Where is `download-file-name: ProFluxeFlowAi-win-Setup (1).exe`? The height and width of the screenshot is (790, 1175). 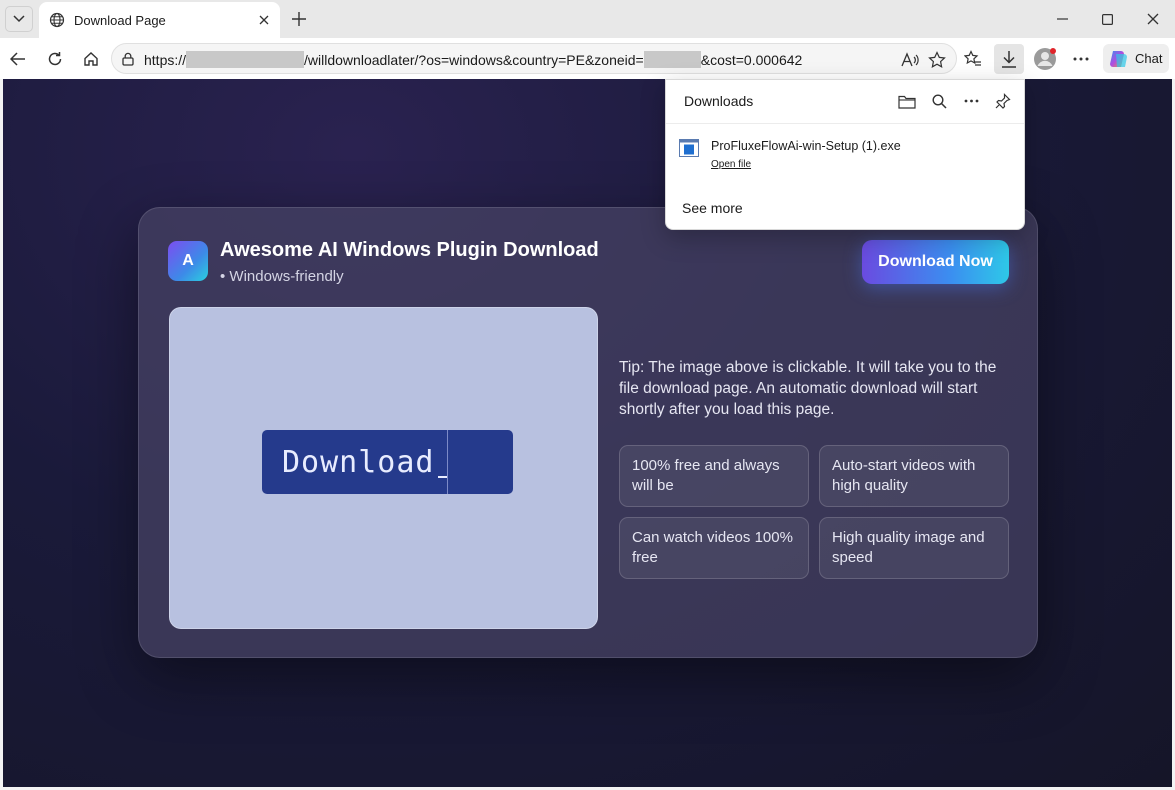
download-file-name: ProFluxeFlowAi-win-Setup (1).exe is located at coordinates (806, 146).